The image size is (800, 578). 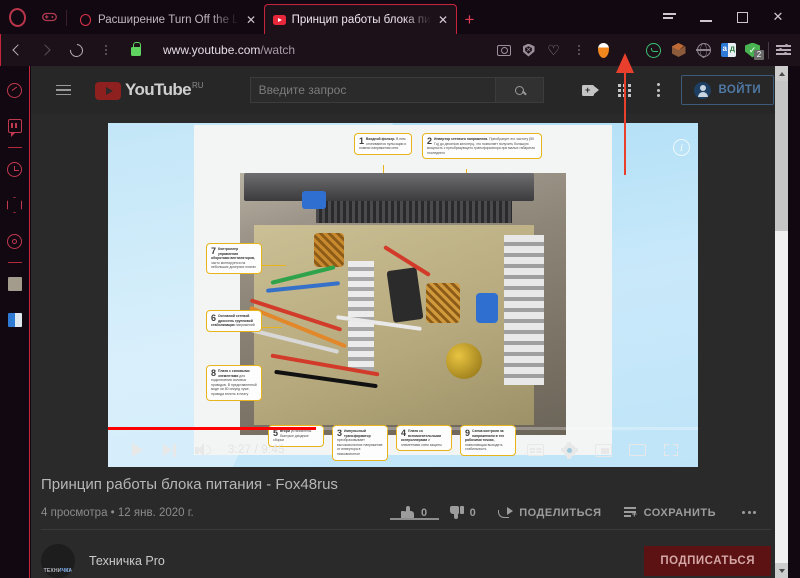 I want to click on page-scrollbar, so click(x=781, y=322).